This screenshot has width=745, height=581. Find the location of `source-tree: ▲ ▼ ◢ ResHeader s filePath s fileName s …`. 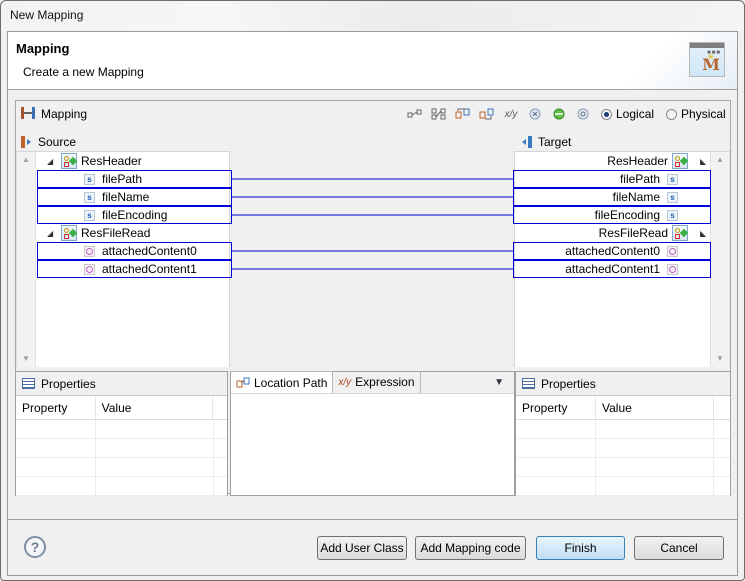

source-tree: ▲ ▼ ◢ ResHeader s filePath s fileName s … is located at coordinates (124, 259).